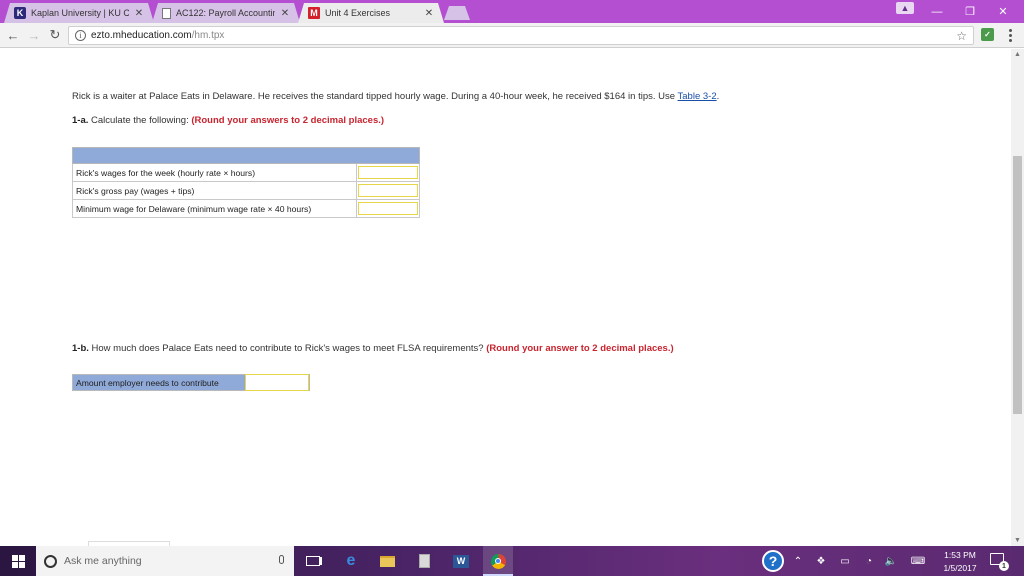 Image resolution: width=1024 pixels, height=576 pixels. What do you see at coordinates (281, 559) in the screenshot?
I see `microphone-icon` at bounding box center [281, 559].